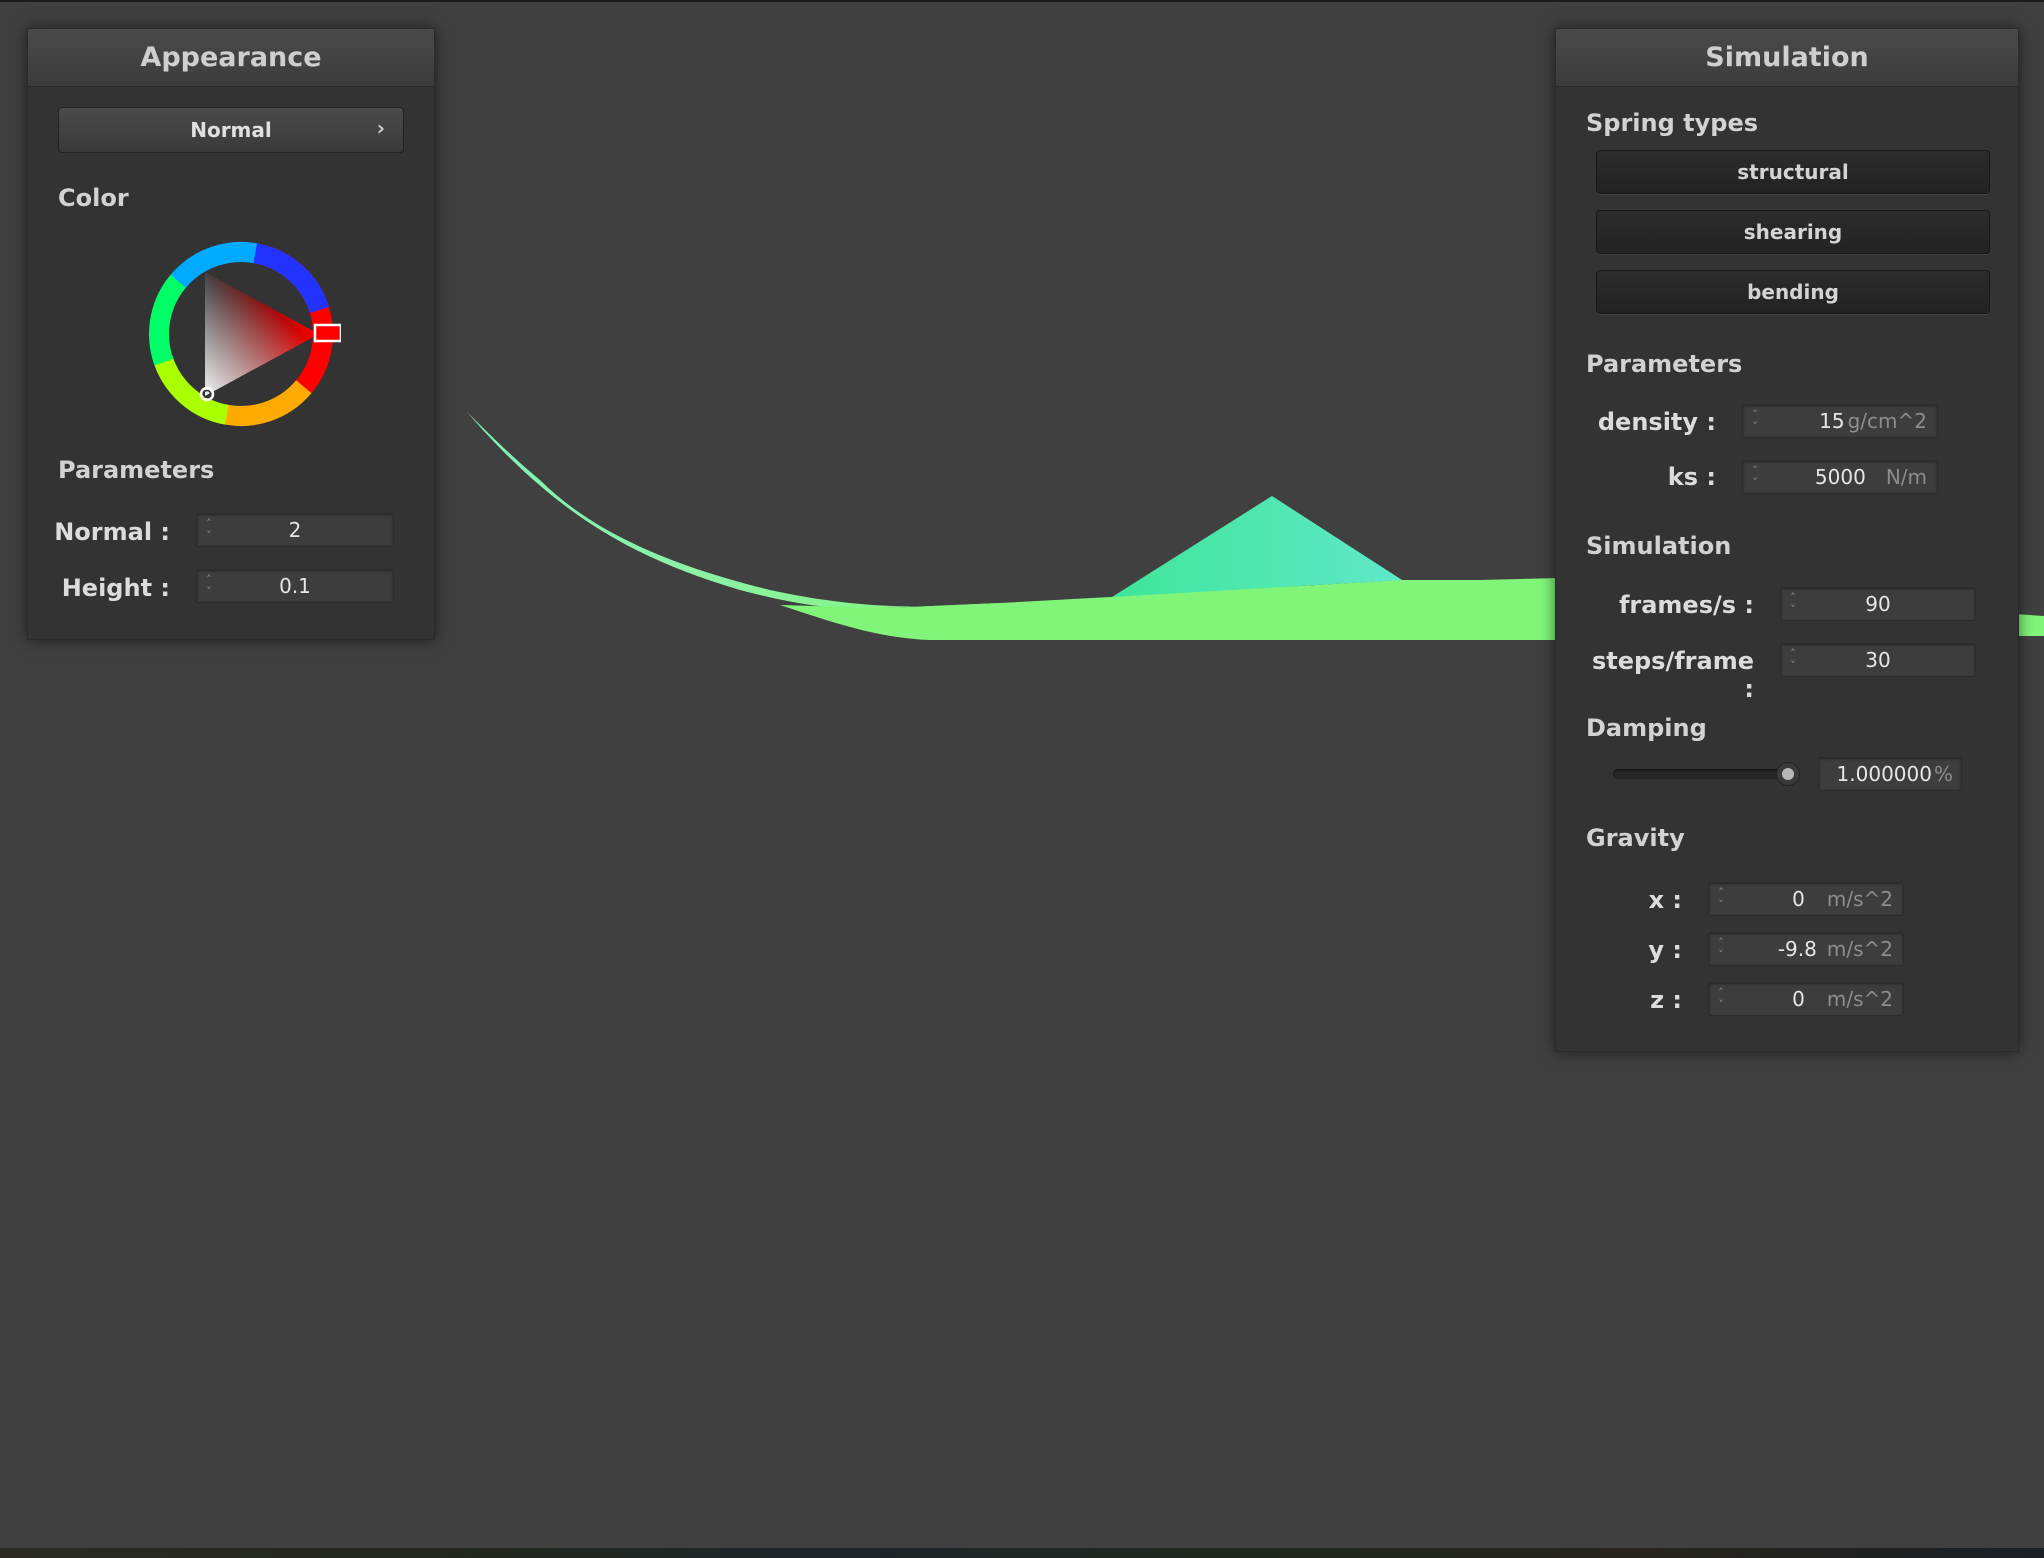 This screenshot has height=1558, width=2044. What do you see at coordinates (1022, 1553) in the screenshot?
I see `desktop-background-strip` at bounding box center [1022, 1553].